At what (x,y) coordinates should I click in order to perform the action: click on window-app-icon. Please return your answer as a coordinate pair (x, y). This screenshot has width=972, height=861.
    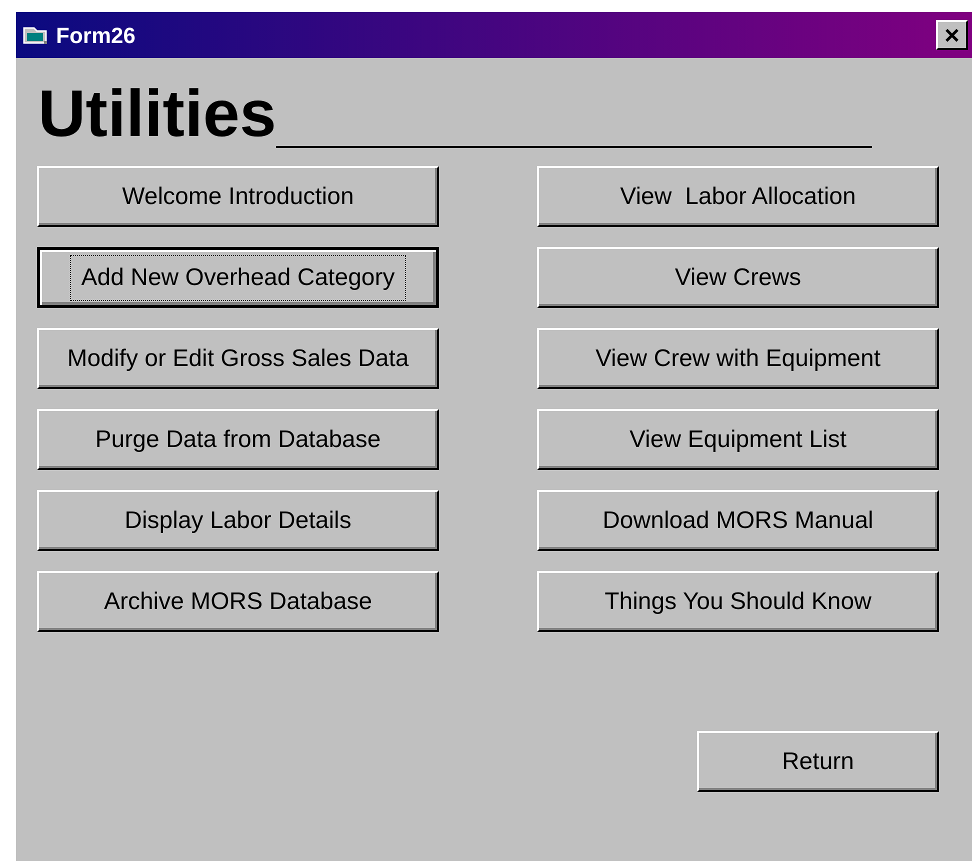
    Looking at the image, I should click on (35, 35).